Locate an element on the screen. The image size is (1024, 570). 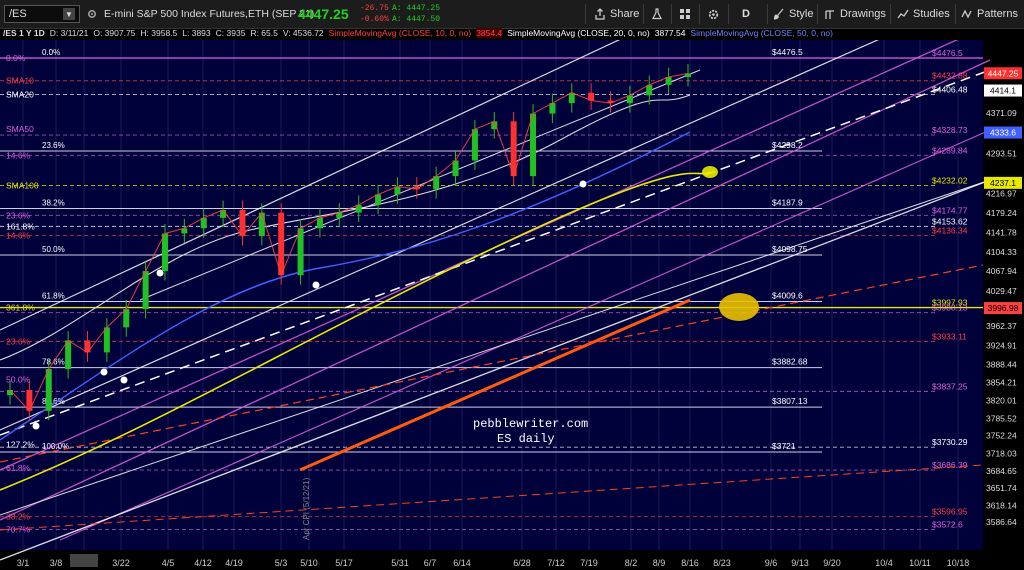
right-level-label: $3572.6 is located at coordinates (947, 524).